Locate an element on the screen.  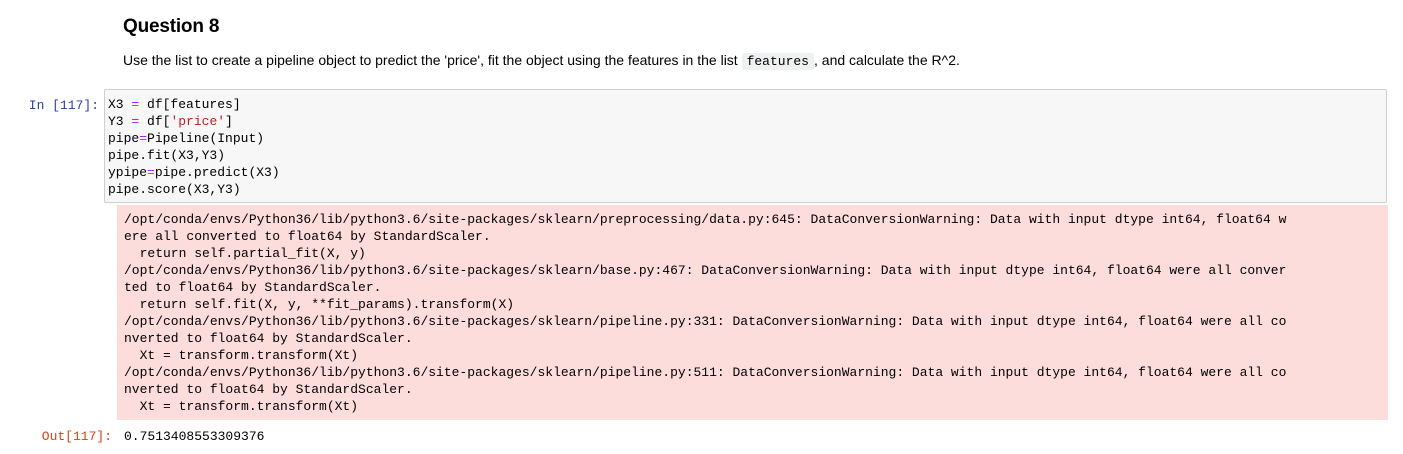
code-token: pipe.predict(X3) is located at coordinates (217, 172).